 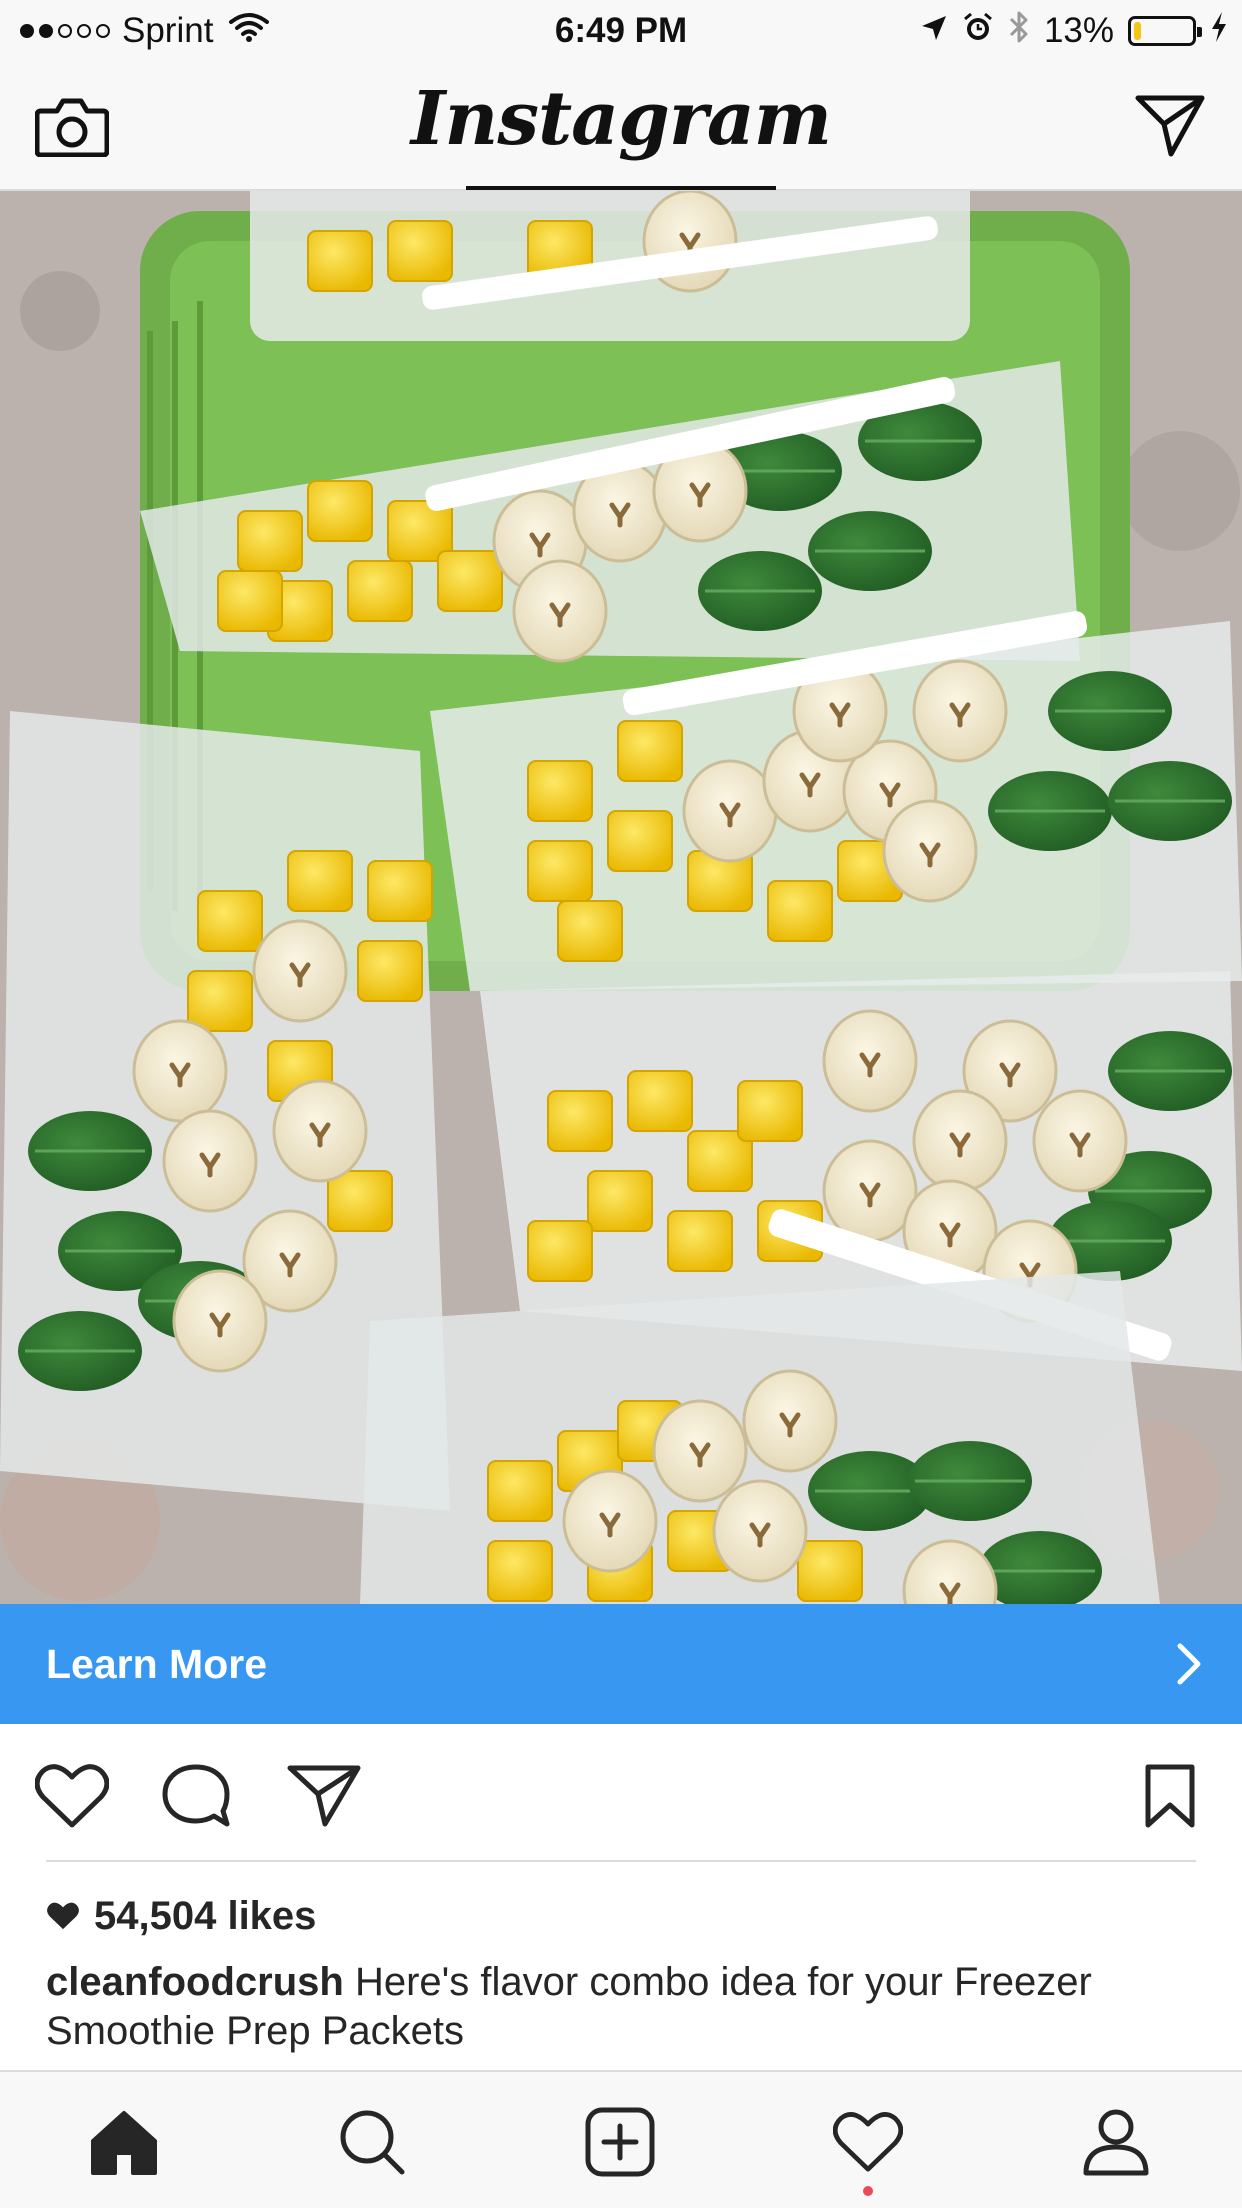 What do you see at coordinates (1199, 32) in the screenshot?
I see `battery-tip` at bounding box center [1199, 32].